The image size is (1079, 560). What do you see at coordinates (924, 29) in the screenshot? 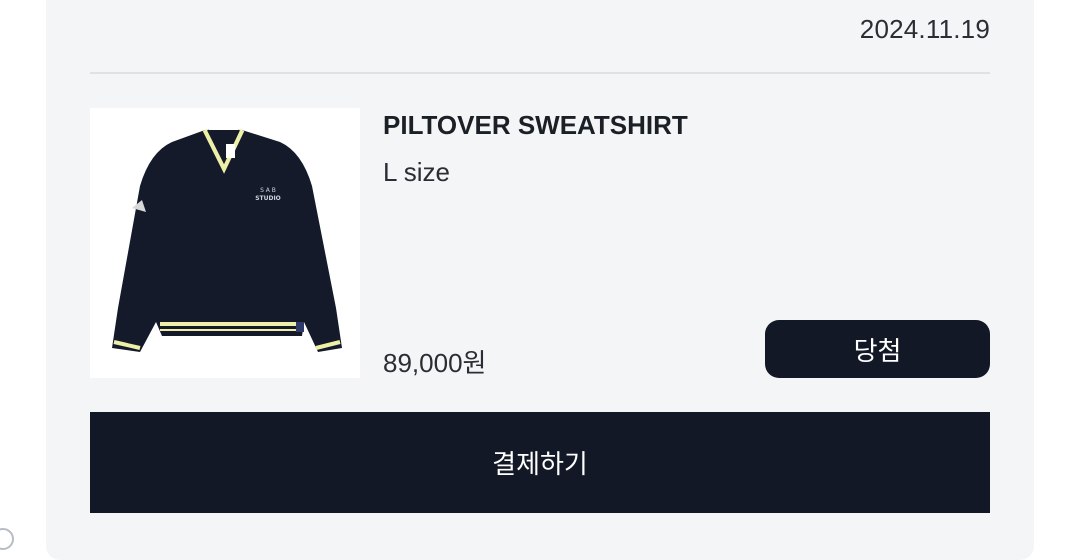
I see `order-date: 2024.11.19` at bounding box center [924, 29].